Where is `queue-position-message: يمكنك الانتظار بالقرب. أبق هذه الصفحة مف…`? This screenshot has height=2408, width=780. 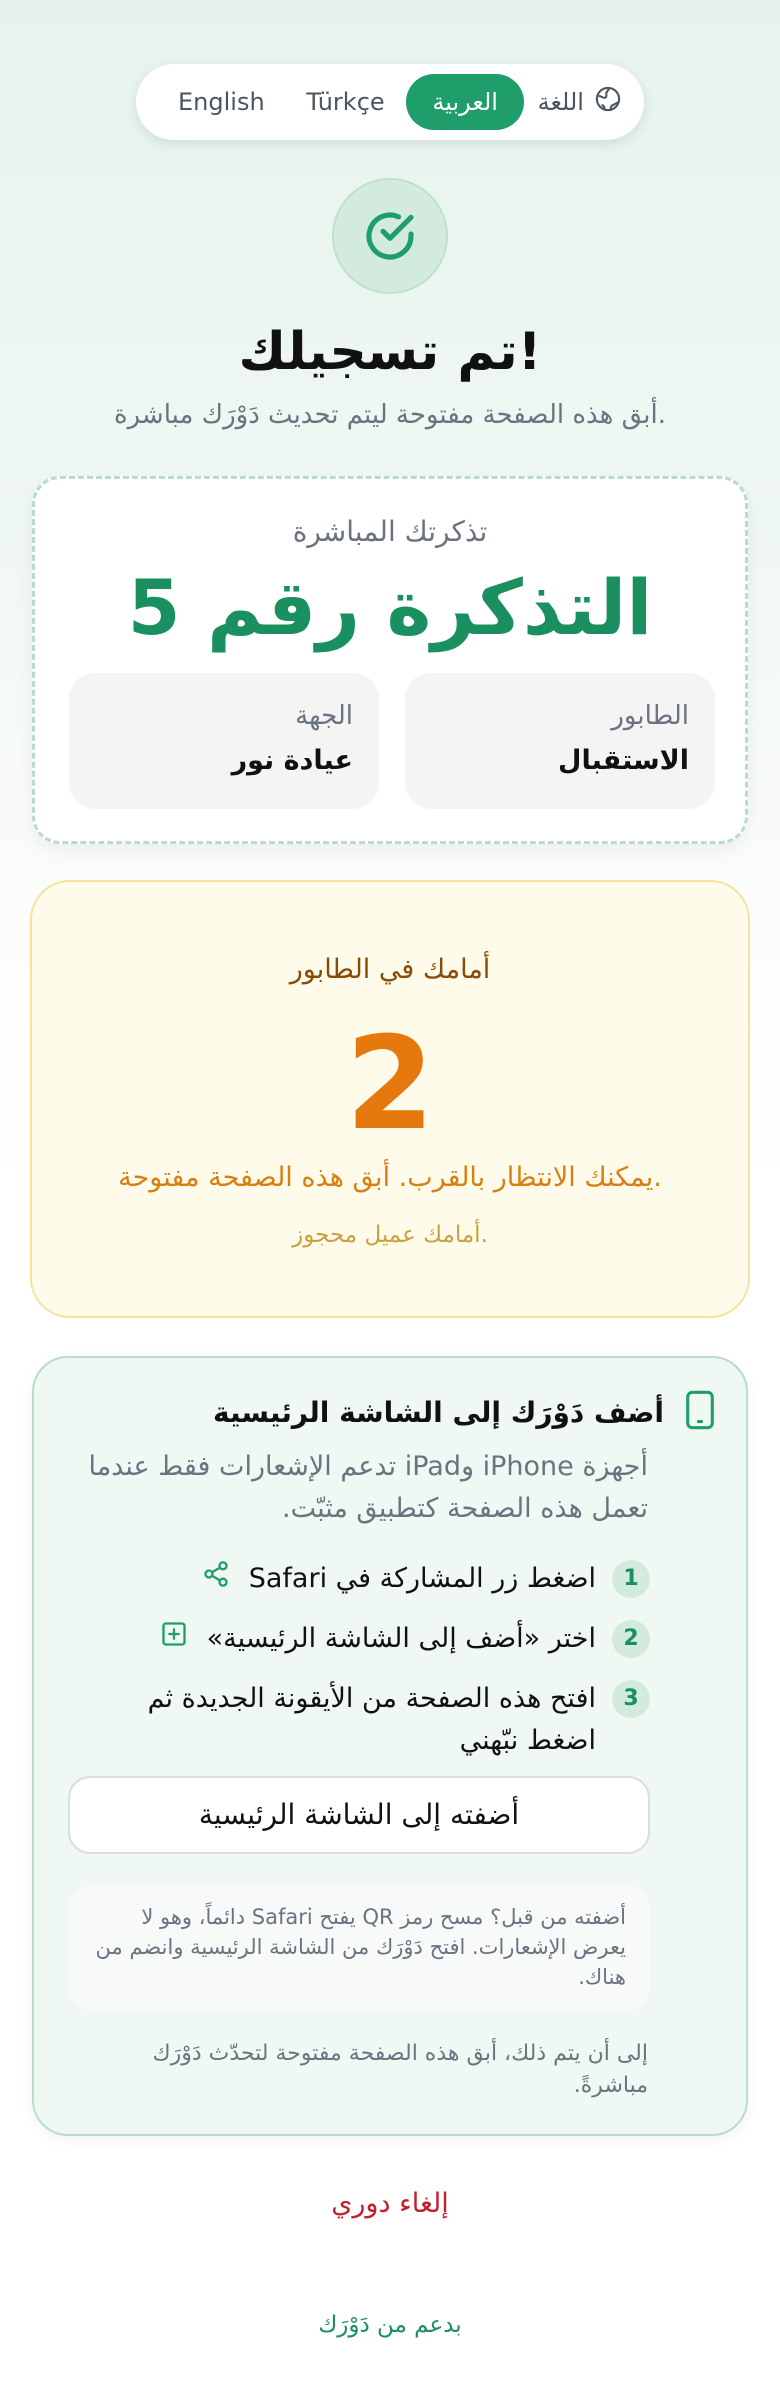 queue-position-message: يمكنك الانتظار بالقرب. أبق هذه الصفحة مف… is located at coordinates (390, 1177).